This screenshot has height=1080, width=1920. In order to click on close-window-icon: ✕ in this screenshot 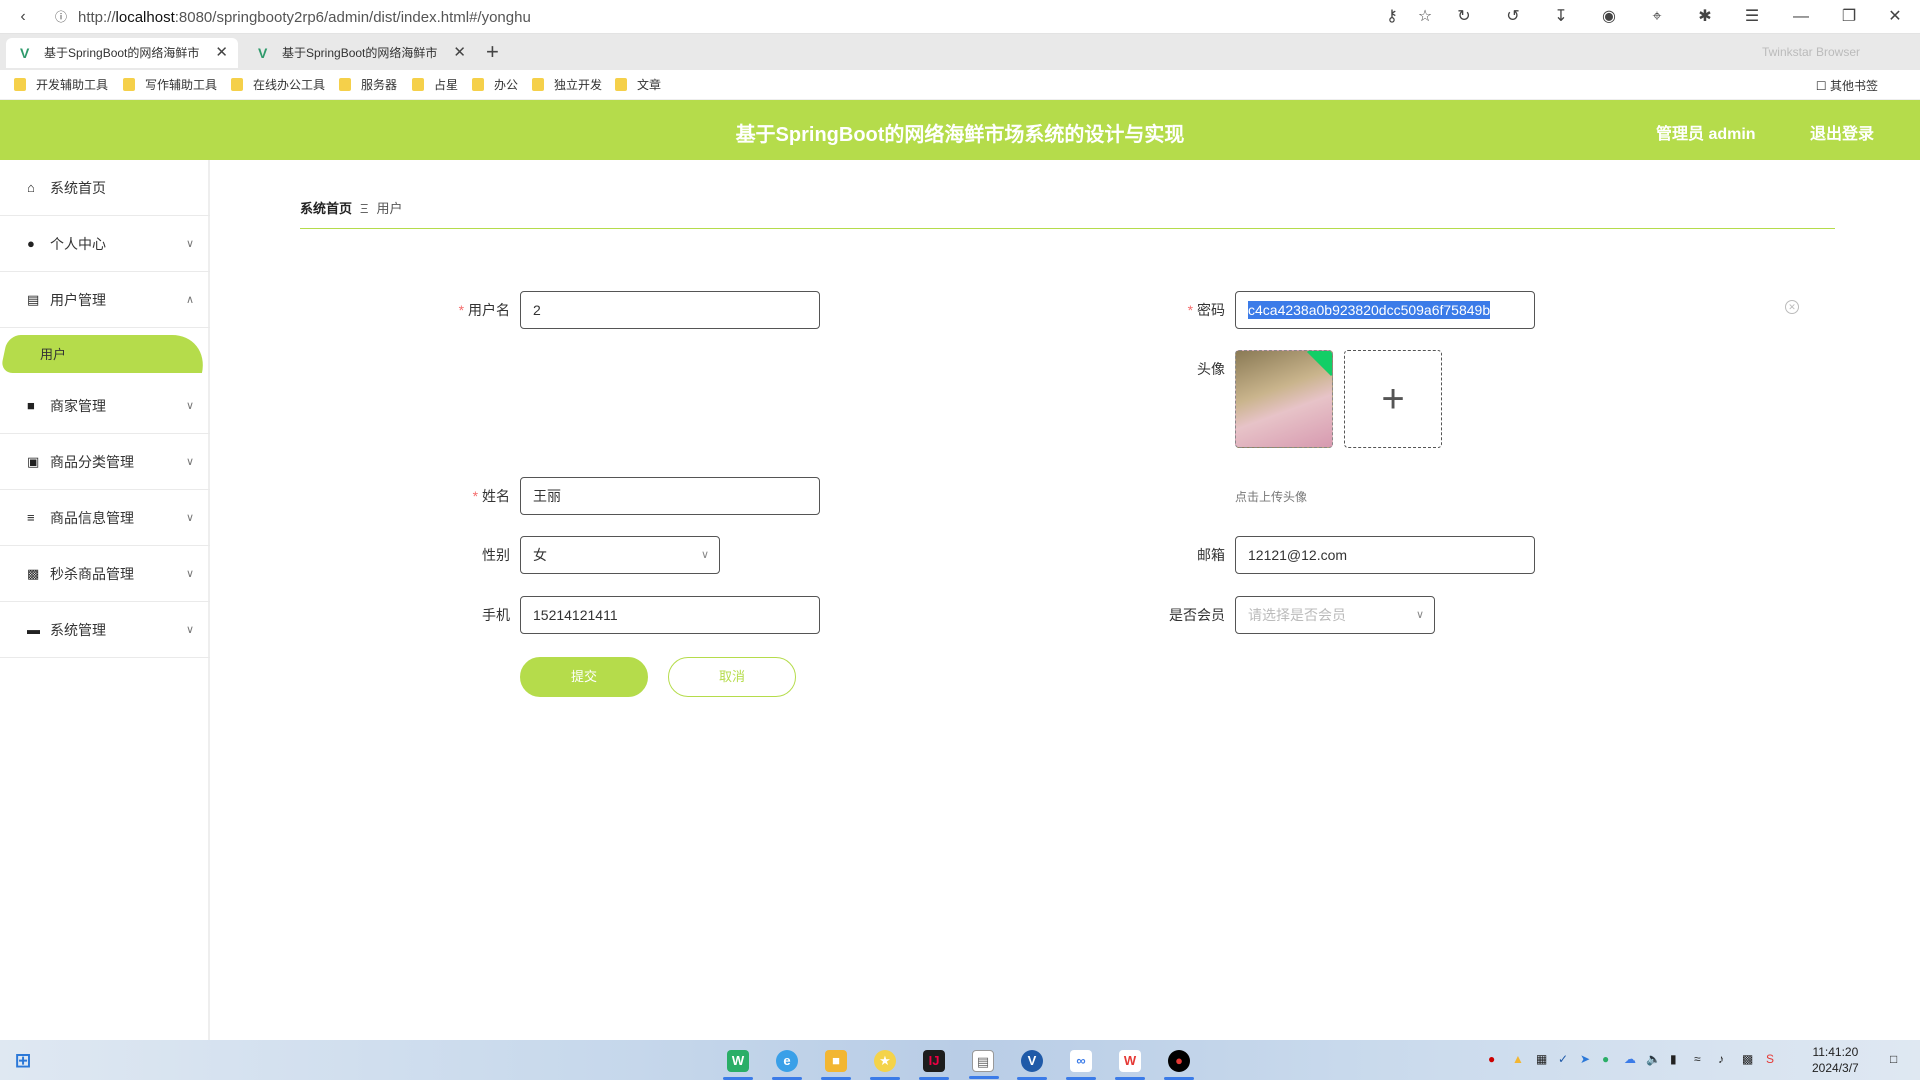, I will do `click(1895, 17)`.